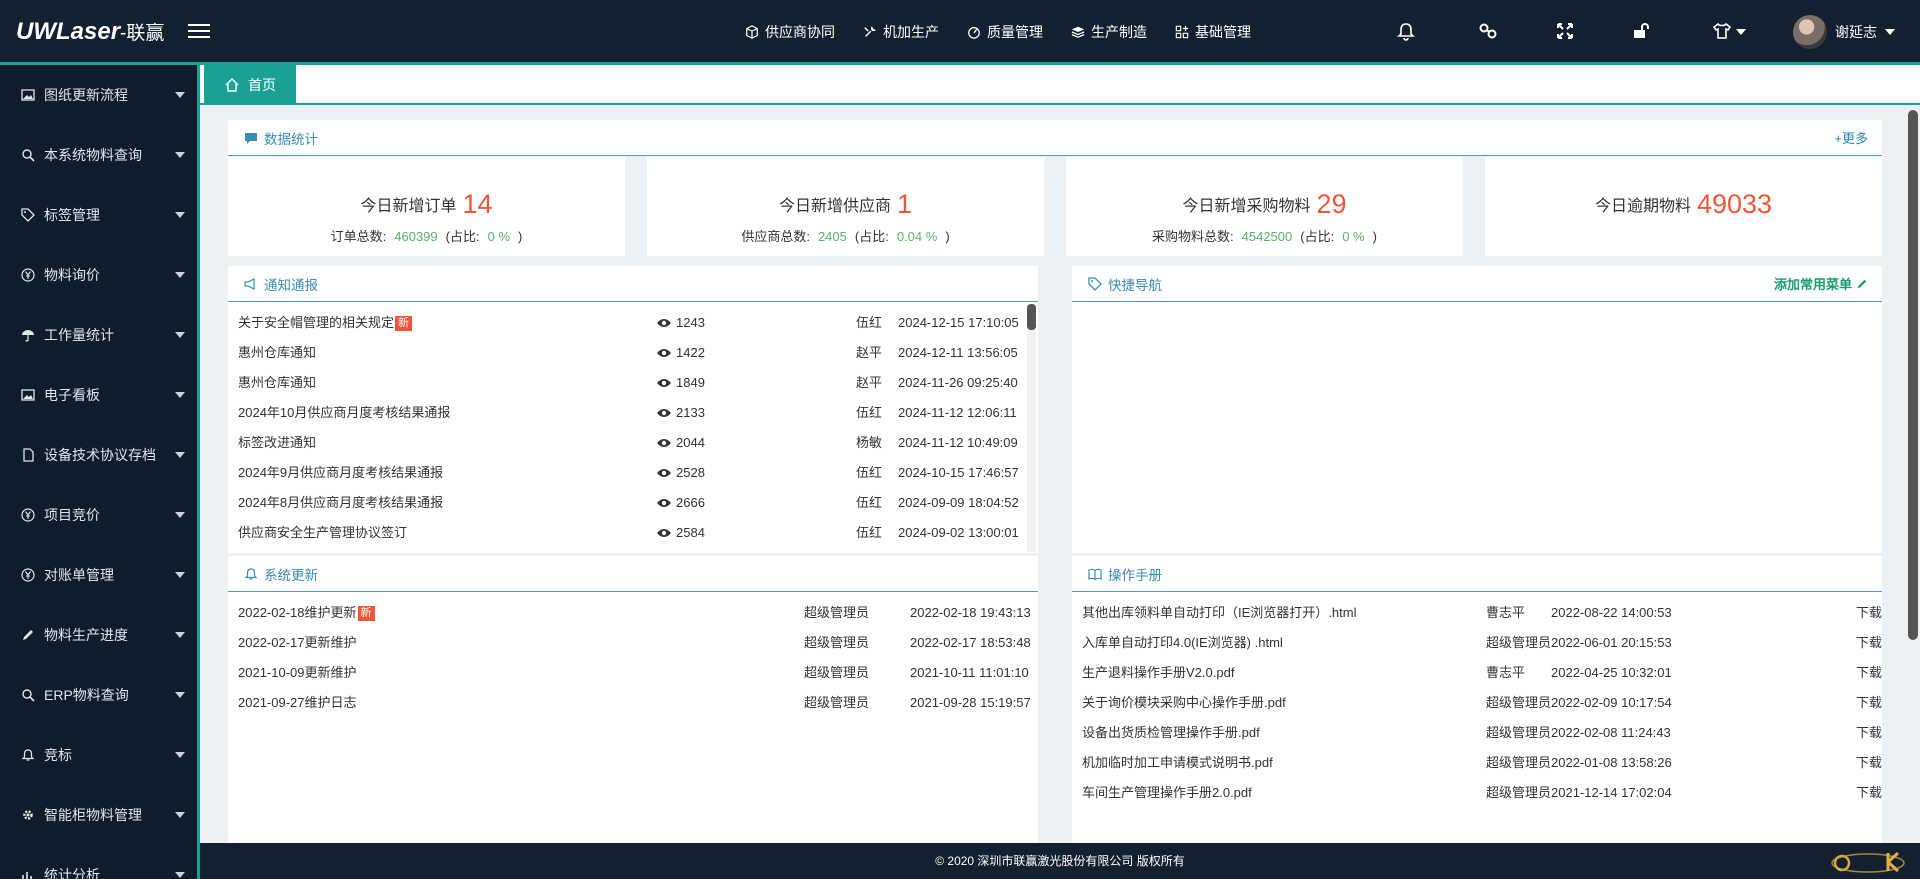 The image size is (1920, 879). What do you see at coordinates (790, 32) in the screenshot?
I see `nav-supplier-collab: 供应商协同` at bounding box center [790, 32].